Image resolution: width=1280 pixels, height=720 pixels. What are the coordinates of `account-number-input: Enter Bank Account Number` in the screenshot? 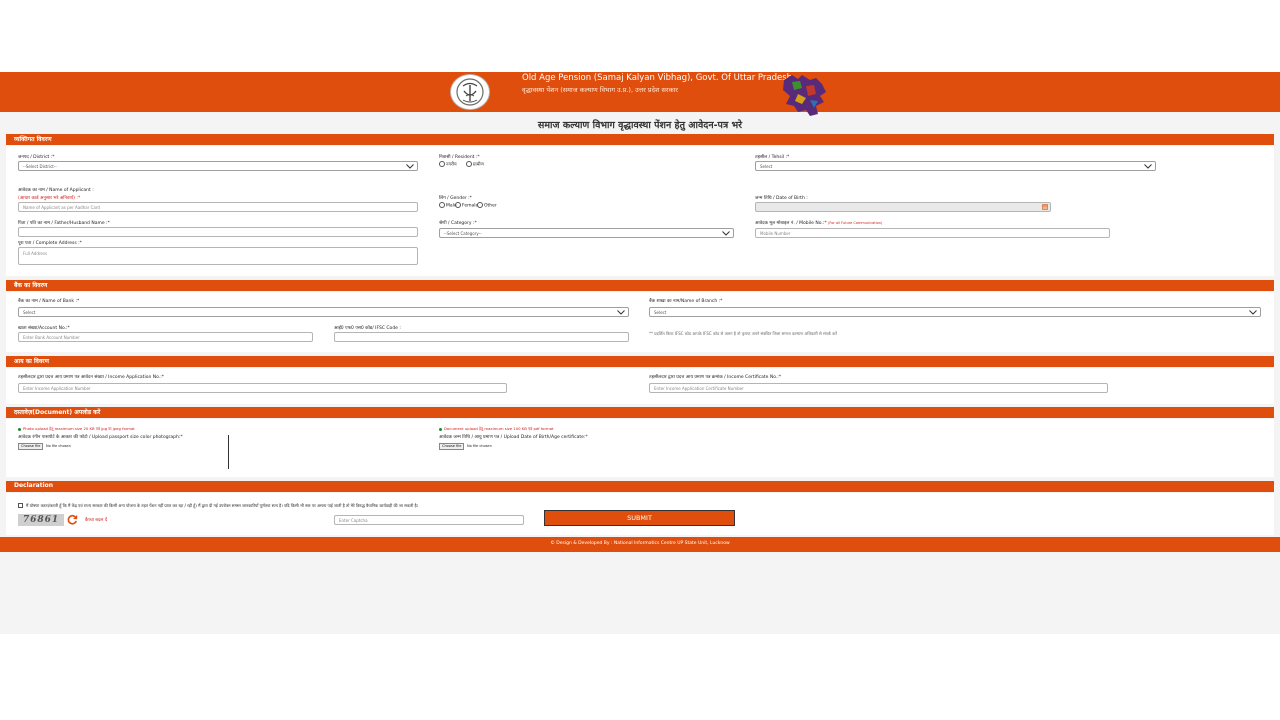 It's located at (165, 337).